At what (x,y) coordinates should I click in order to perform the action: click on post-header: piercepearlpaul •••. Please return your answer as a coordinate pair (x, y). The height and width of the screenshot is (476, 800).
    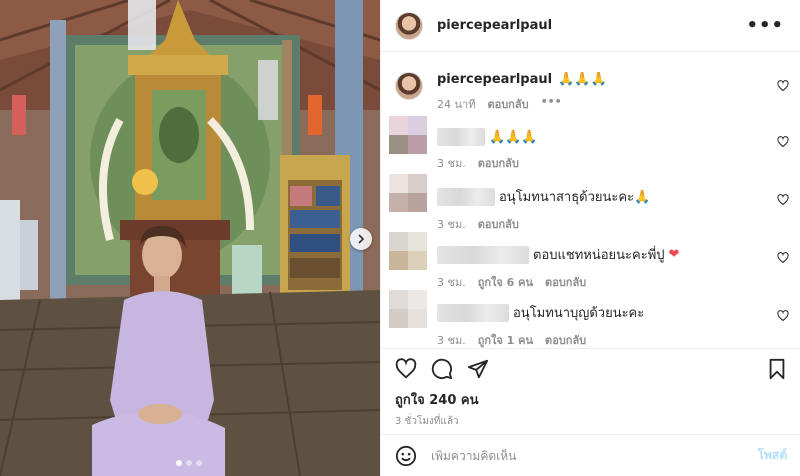
    Looking at the image, I should click on (590, 26).